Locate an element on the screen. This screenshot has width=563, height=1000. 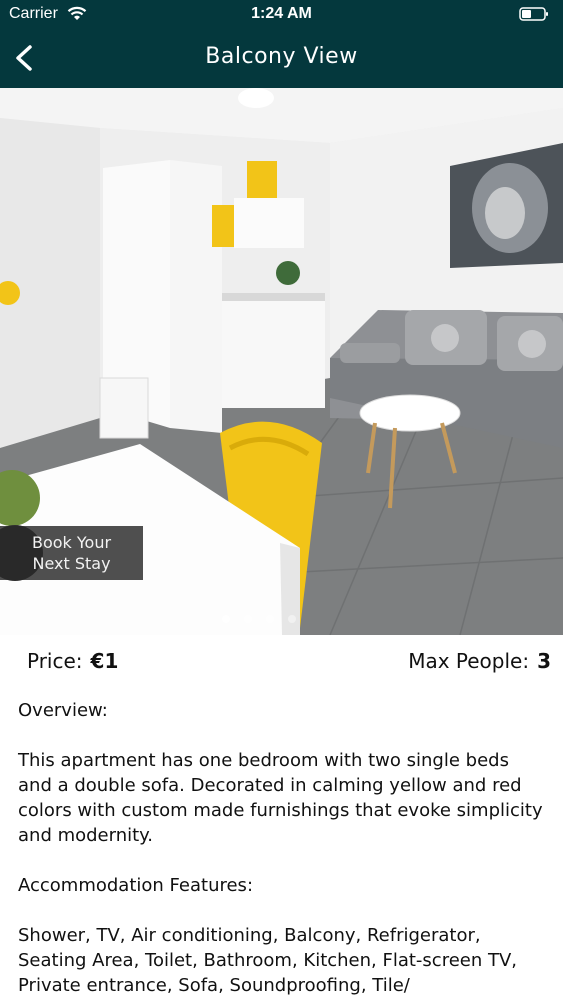
clock: 1:24 AM is located at coordinates (281, 13).